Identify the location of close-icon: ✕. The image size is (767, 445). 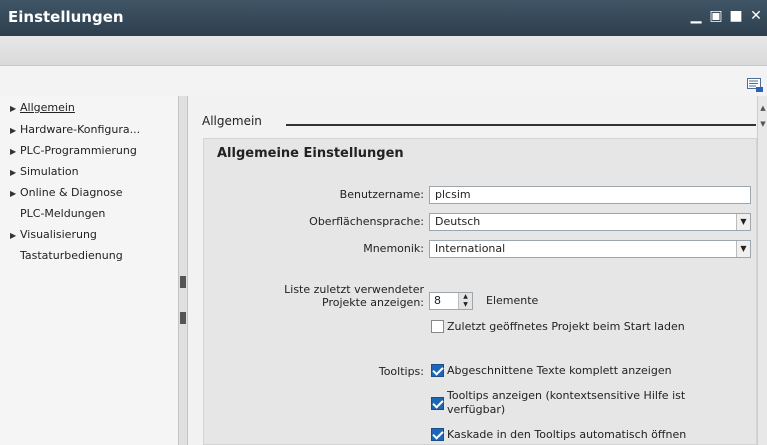
(756, 16).